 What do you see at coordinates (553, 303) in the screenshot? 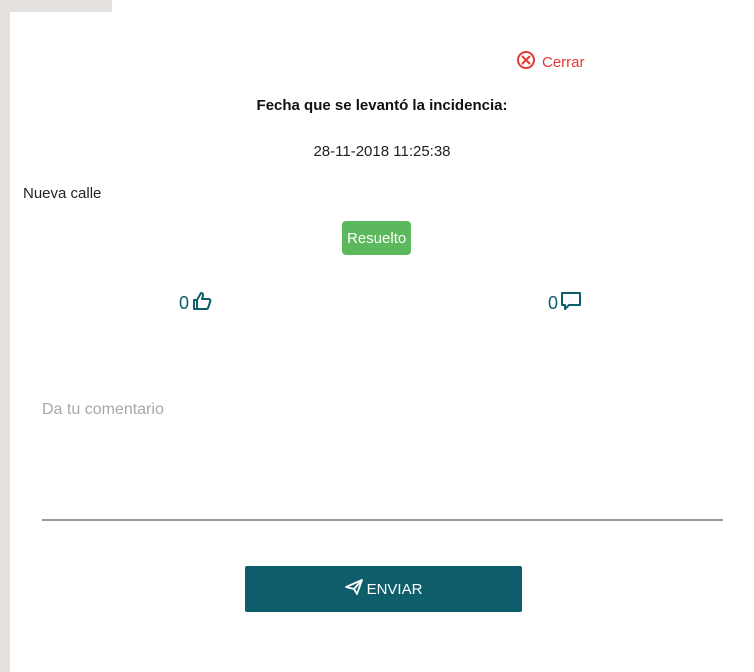
I see `comments-count: 0` at bounding box center [553, 303].